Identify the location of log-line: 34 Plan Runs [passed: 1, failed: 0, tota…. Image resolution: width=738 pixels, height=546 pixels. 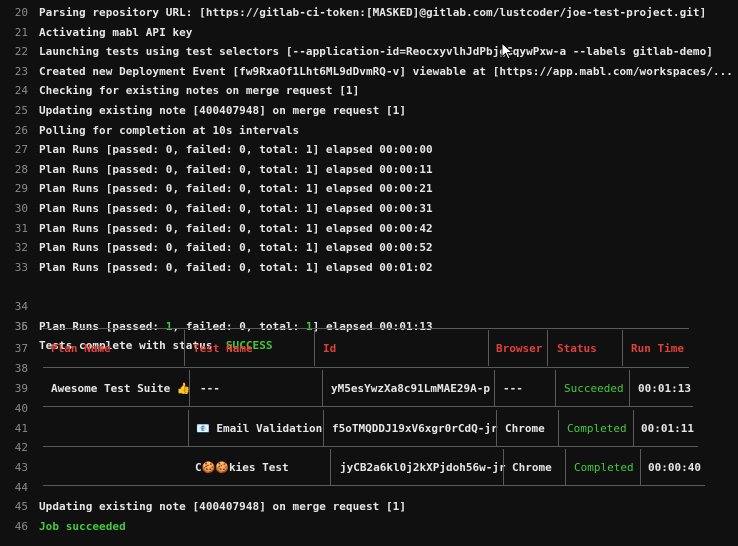
(369, 305).